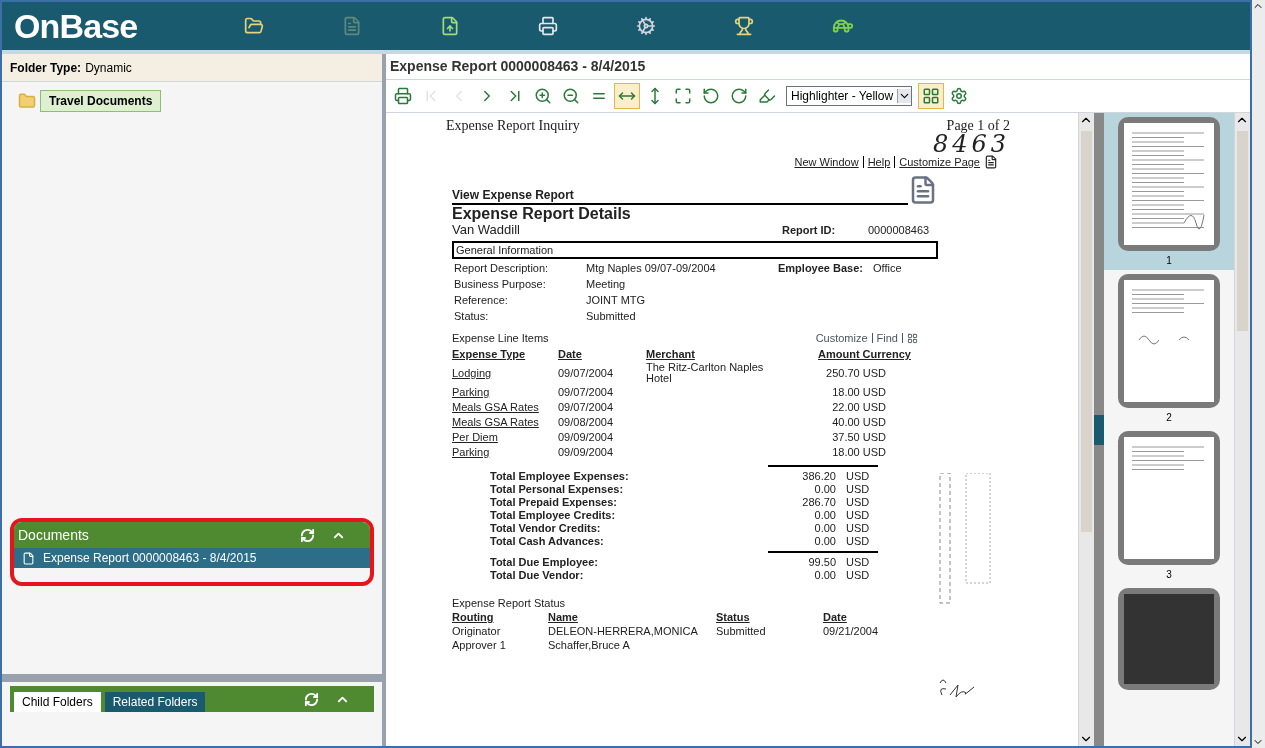 The height and width of the screenshot is (748, 1265). I want to click on total-label: Total Due Vendor:, so click(537, 575).